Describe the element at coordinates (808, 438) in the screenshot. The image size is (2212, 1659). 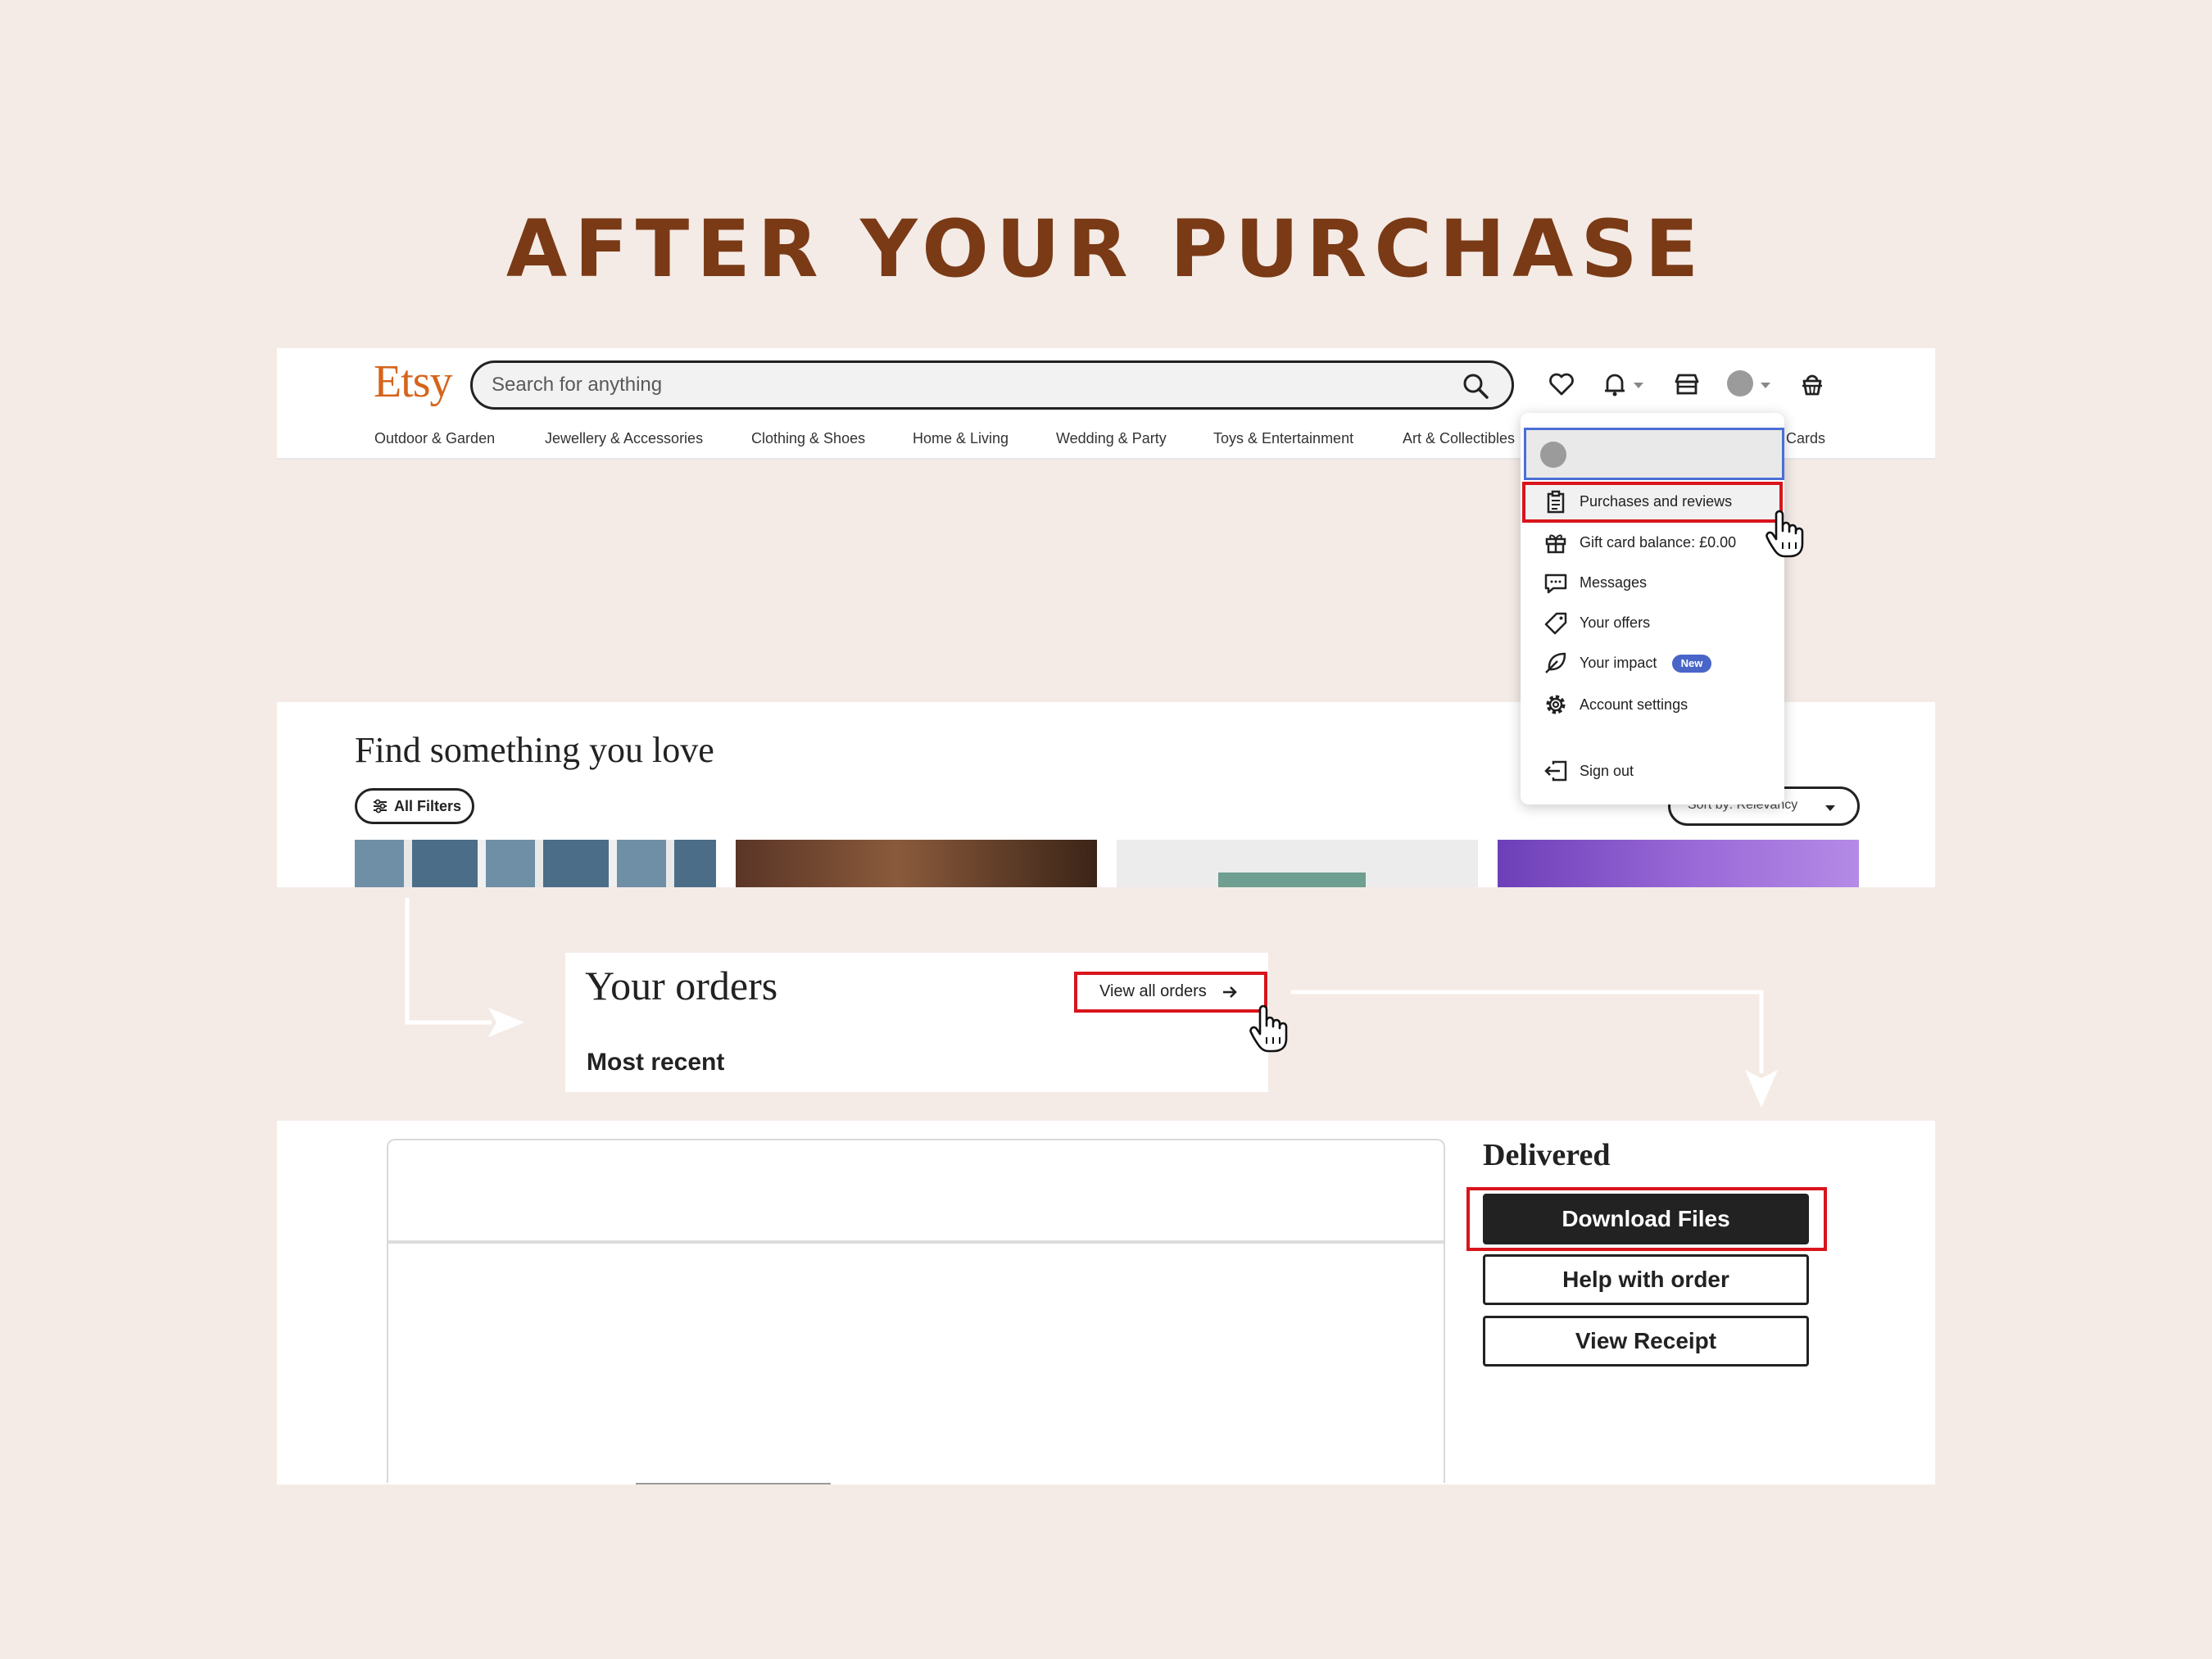
I see `nav-item-clothing: Clothing & Shoes` at that location.